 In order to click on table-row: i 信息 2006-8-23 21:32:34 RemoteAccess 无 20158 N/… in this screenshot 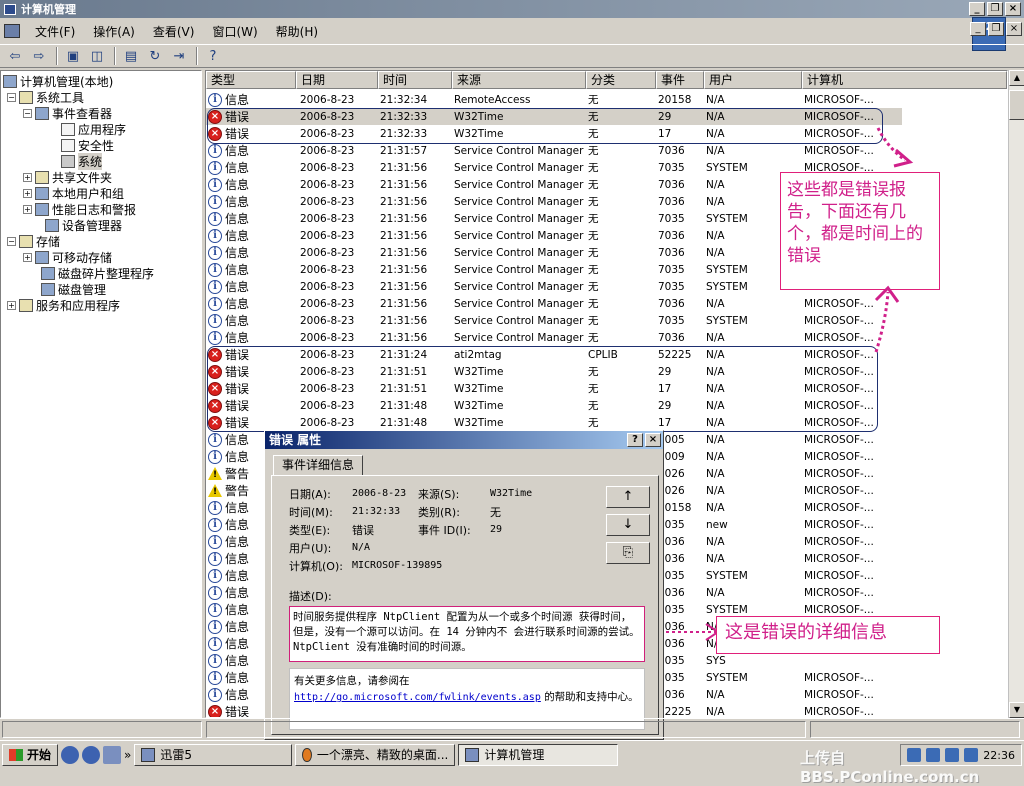, I will do `click(554, 99)`.